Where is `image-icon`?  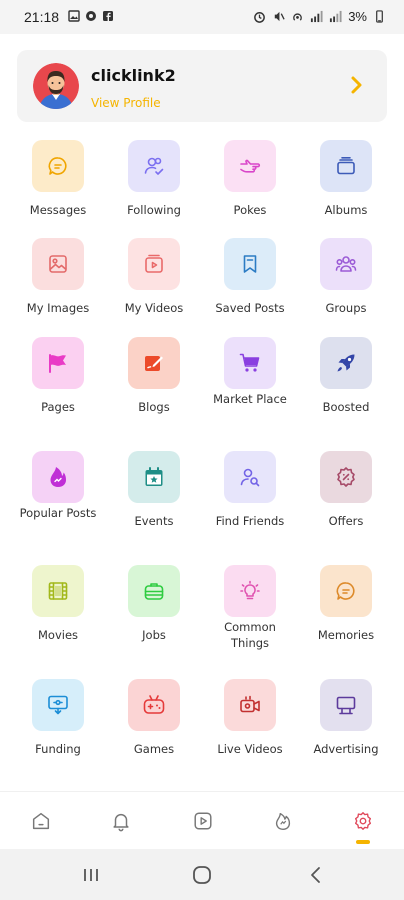 image-icon is located at coordinates (58, 264).